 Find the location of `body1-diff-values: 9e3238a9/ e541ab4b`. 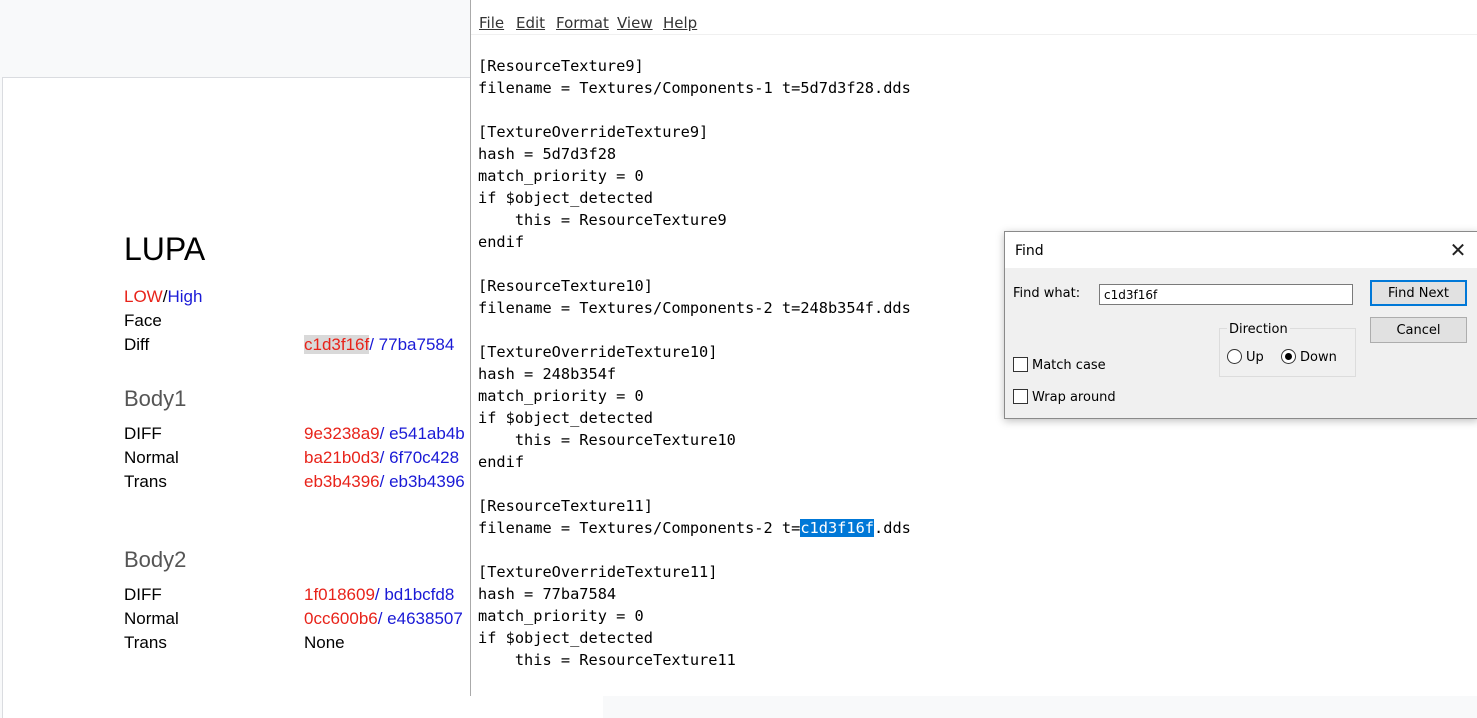

body1-diff-values: 9e3238a9/ e541ab4b is located at coordinates (384, 434).